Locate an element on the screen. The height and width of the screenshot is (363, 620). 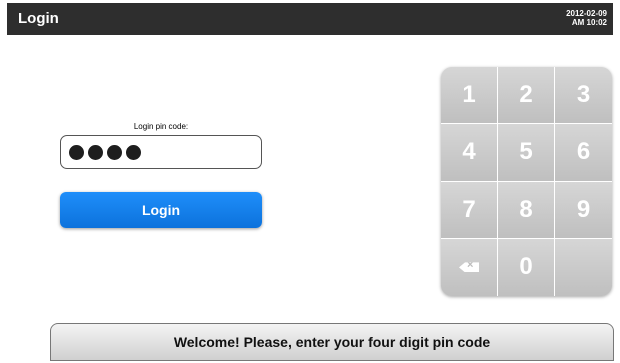
keypad-key-0: 0 is located at coordinates (526, 267).